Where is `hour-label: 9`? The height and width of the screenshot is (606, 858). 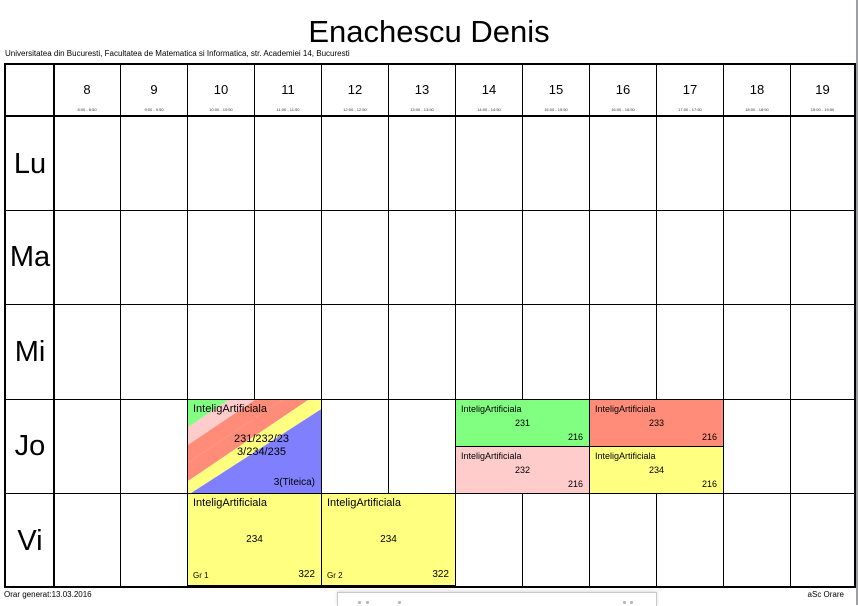 hour-label: 9 is located at coordinates (154, 89).